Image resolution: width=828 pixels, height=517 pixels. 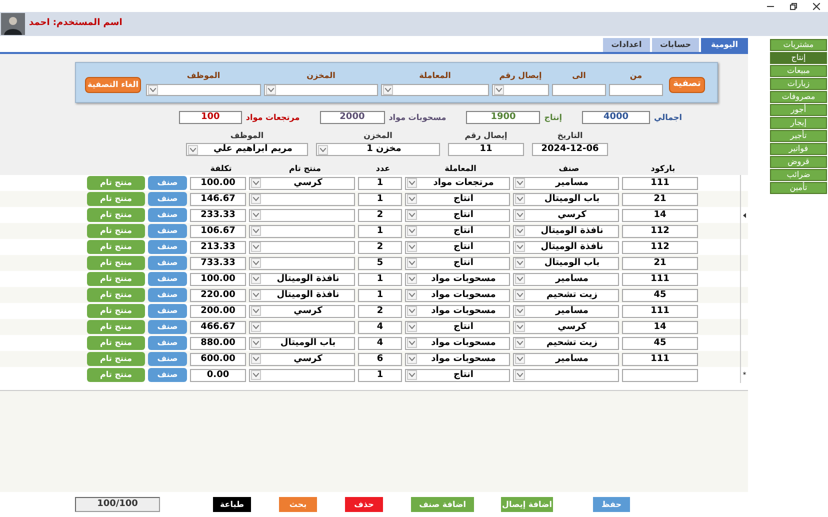 I want to click on tab: حسابات, so click(x=675, y=45).